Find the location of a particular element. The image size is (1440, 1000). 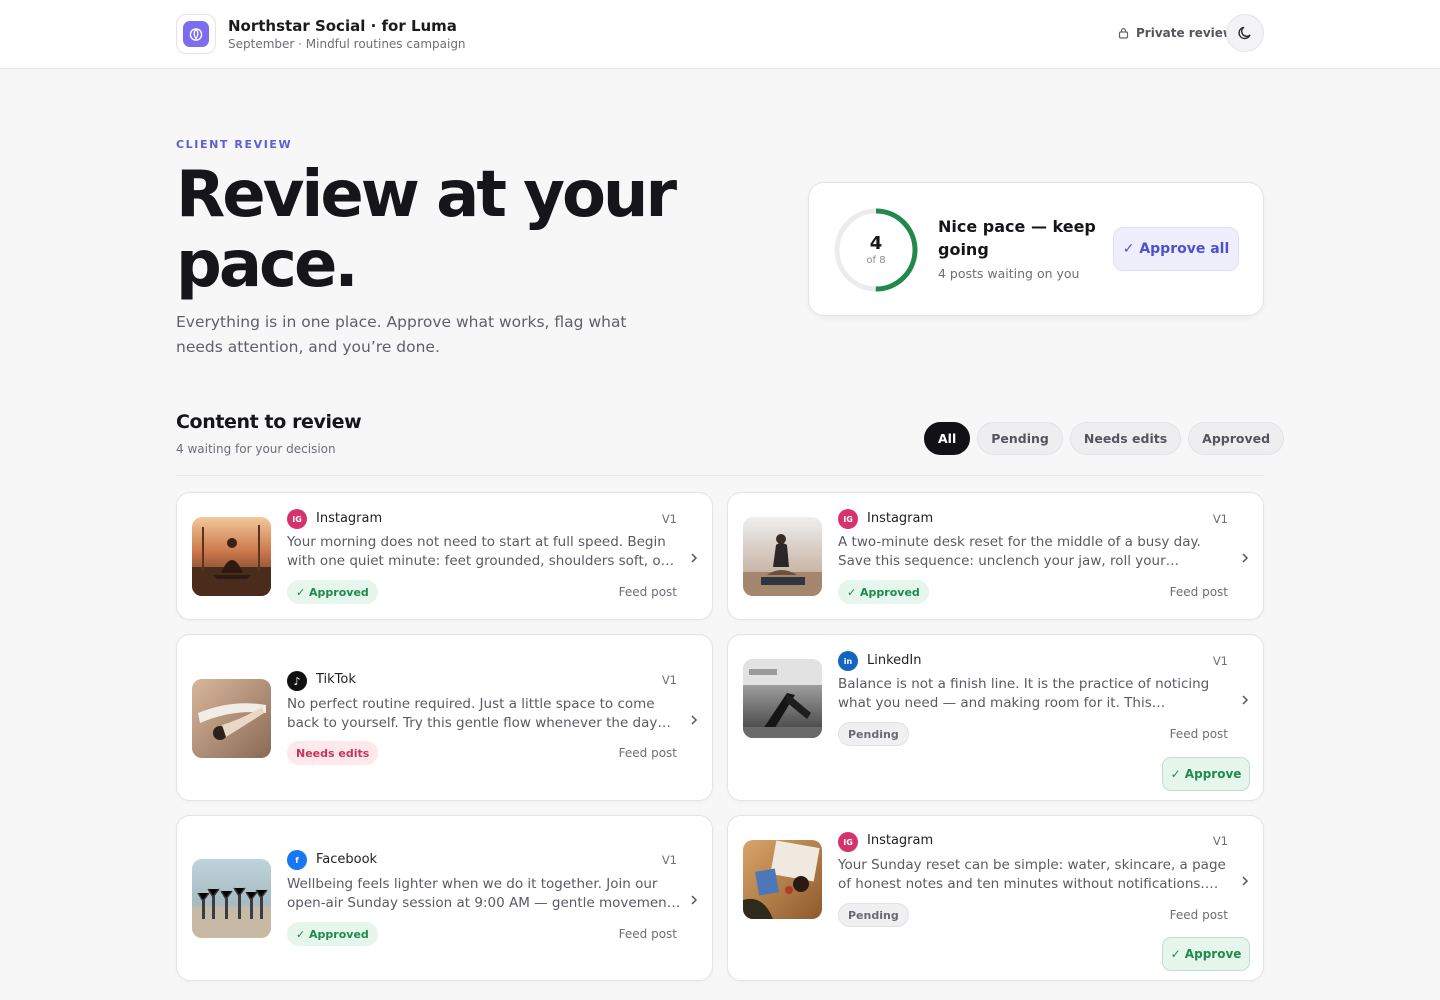

section-divider is located at coordinates (720, 475).